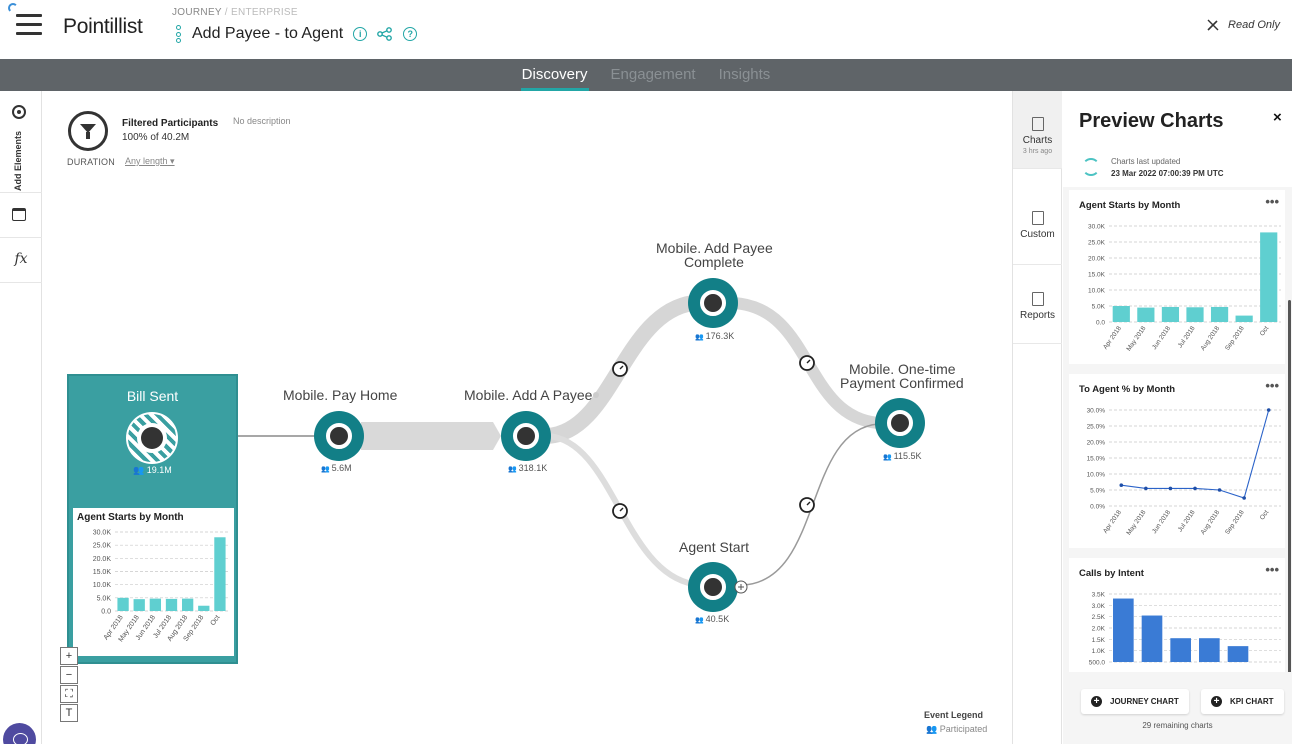 The width and height of the screenshot is (1292, 744). Describe the element at coordinates (653, 75) in the screenshot. I see `tab-engagement: Engagement` at that location.